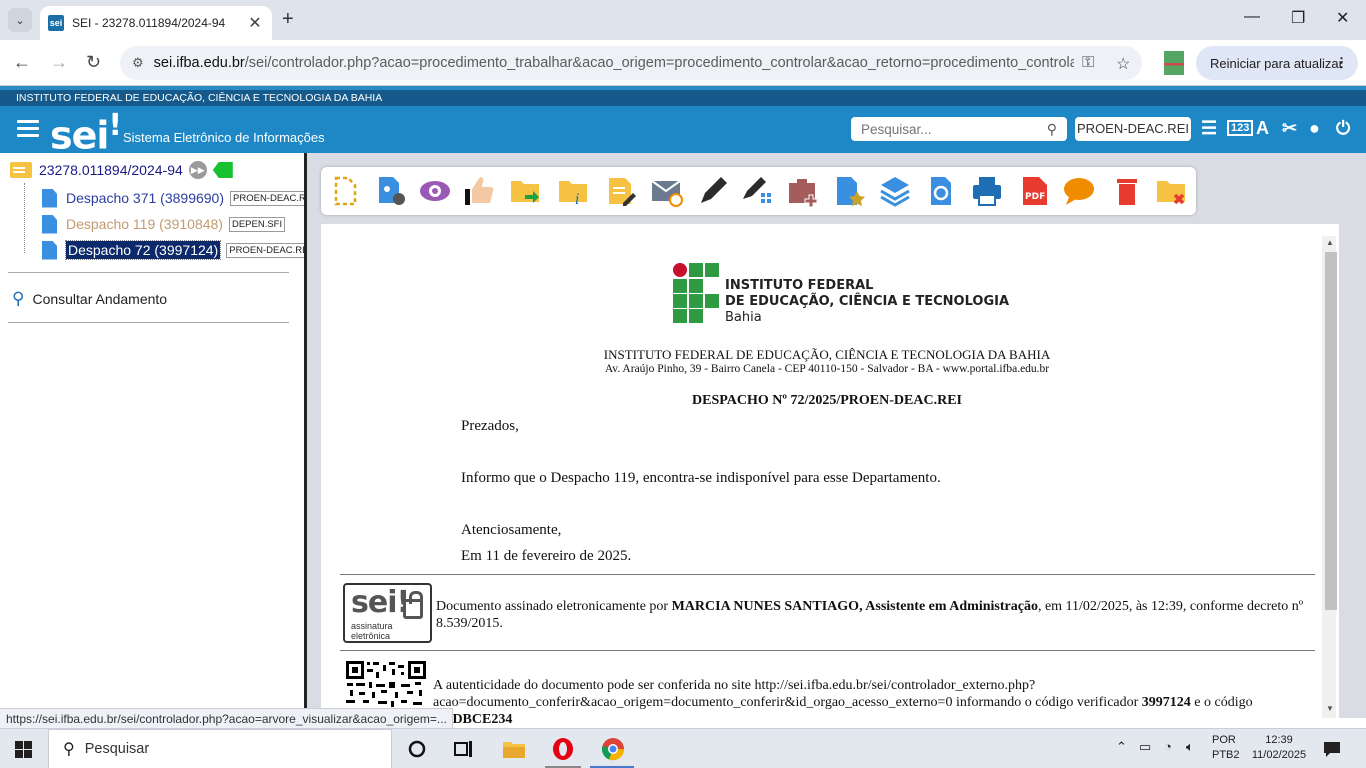 This screenshot has width=1366, height=768. What do you see at coordinates (1121, 747) in the screenshot?
I see `tray-expand-icon: ⌃` at bounding box center [1121, 747].